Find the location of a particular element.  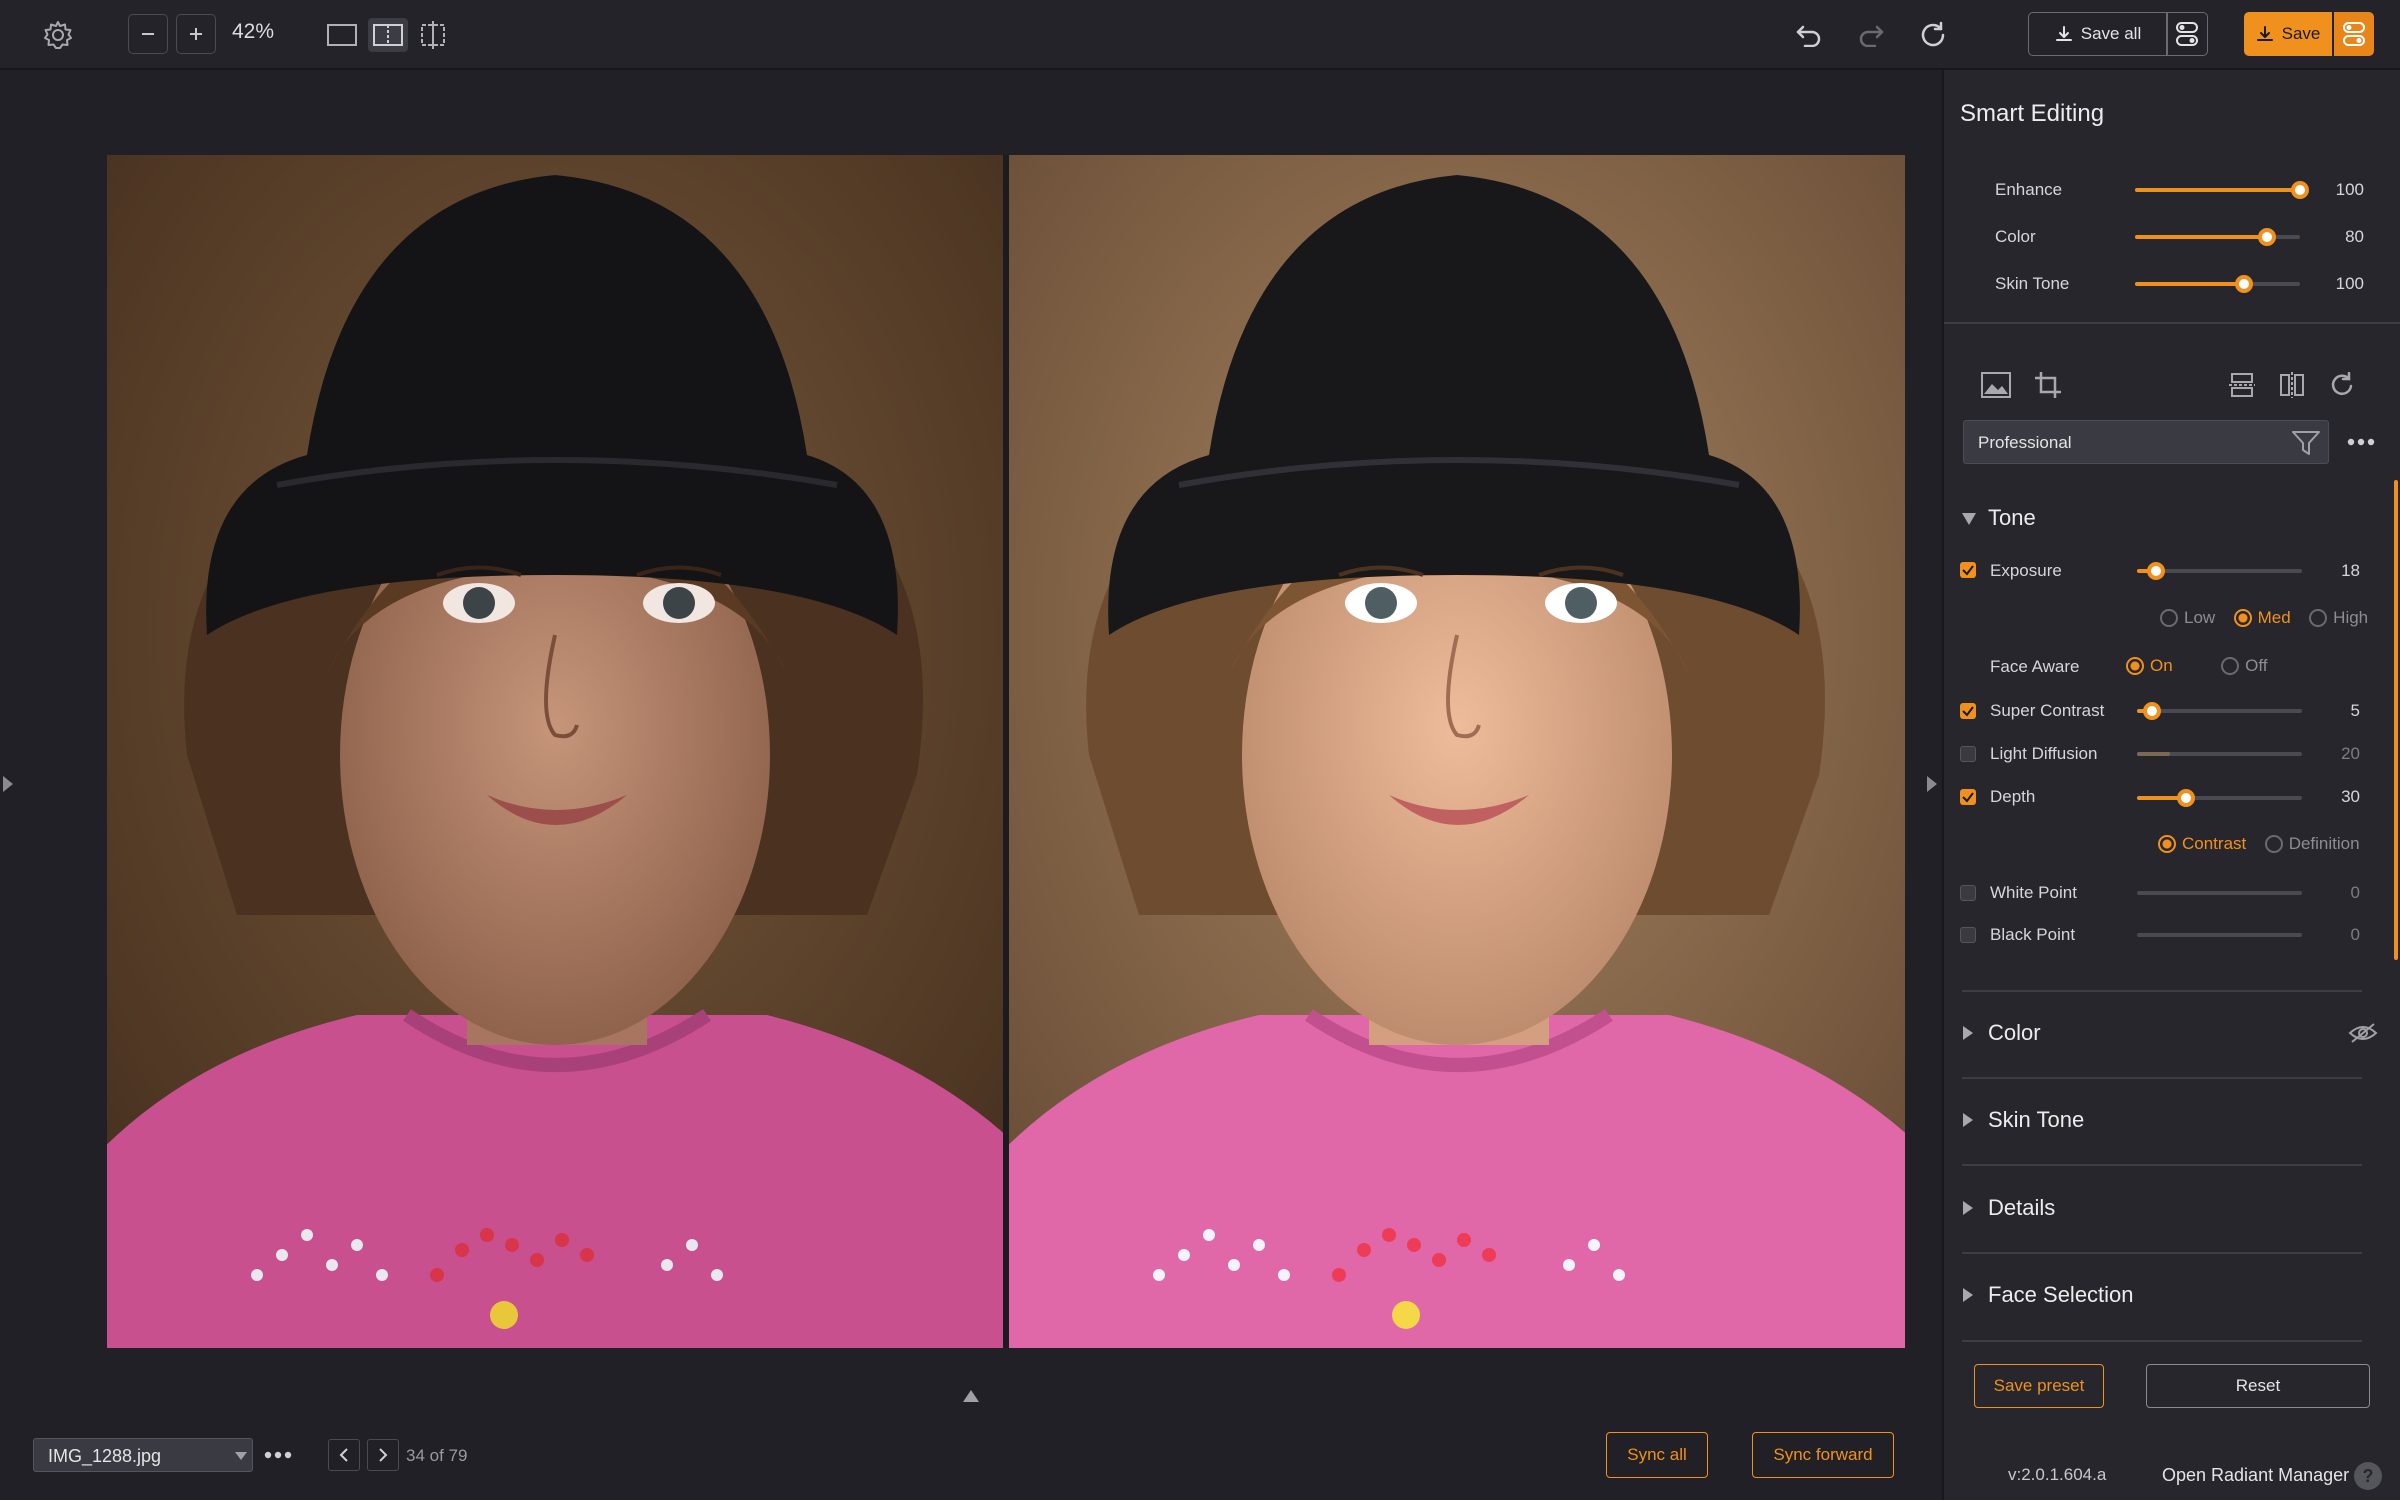

panel-title: Smart Editing is located at coordinates (2032, 113).